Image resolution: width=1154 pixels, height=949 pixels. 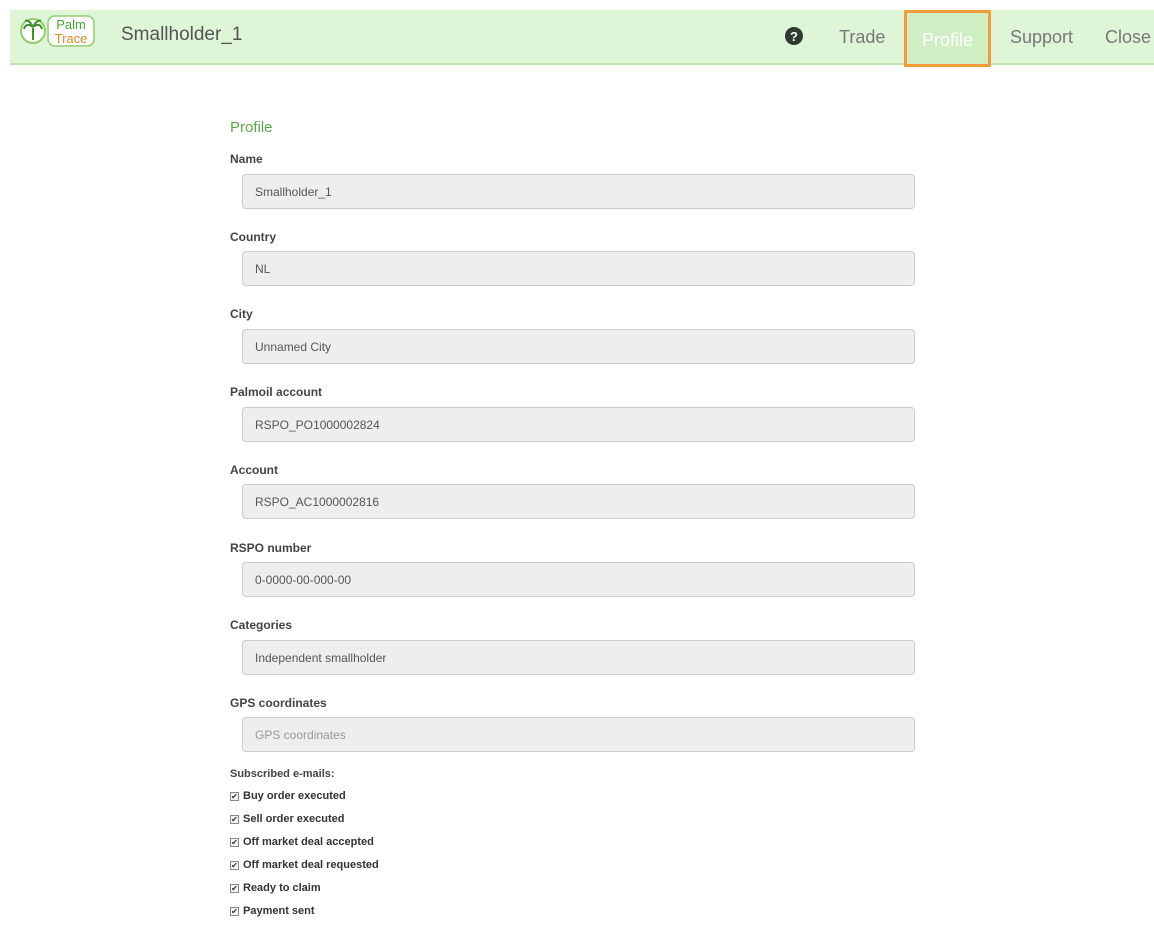 What do you see at coordinates (251, 127) in the screenshot?
I see `page-title: Profile` at bounding box center [251, 127].